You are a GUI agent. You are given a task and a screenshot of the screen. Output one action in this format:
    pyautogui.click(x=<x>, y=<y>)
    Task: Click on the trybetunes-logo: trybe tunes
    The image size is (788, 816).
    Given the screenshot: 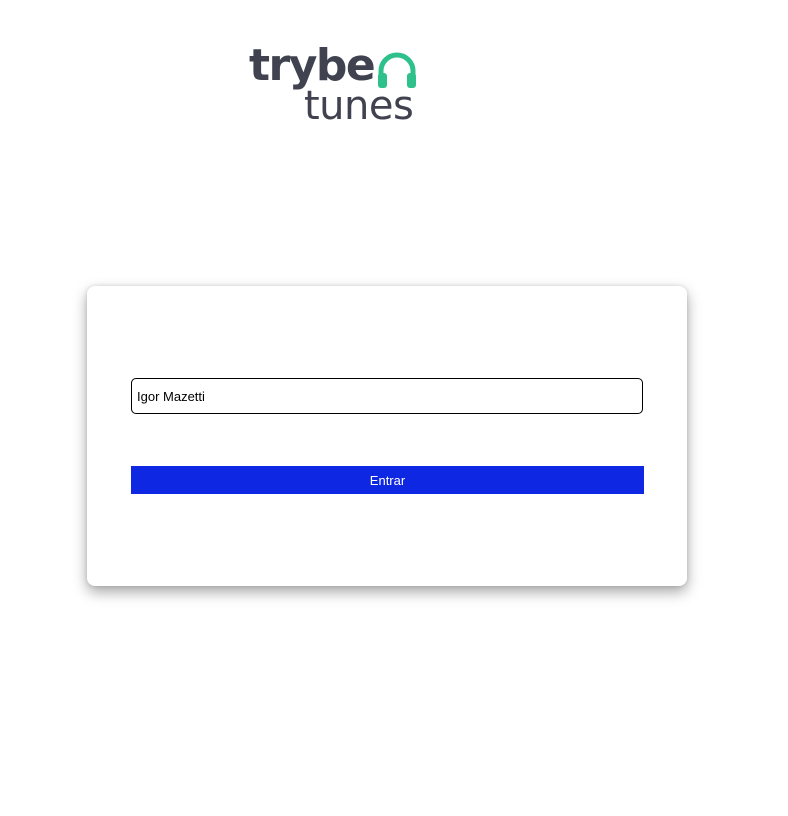 What is the action you would take?
    pyautogui.click(x=333, y=87)
    